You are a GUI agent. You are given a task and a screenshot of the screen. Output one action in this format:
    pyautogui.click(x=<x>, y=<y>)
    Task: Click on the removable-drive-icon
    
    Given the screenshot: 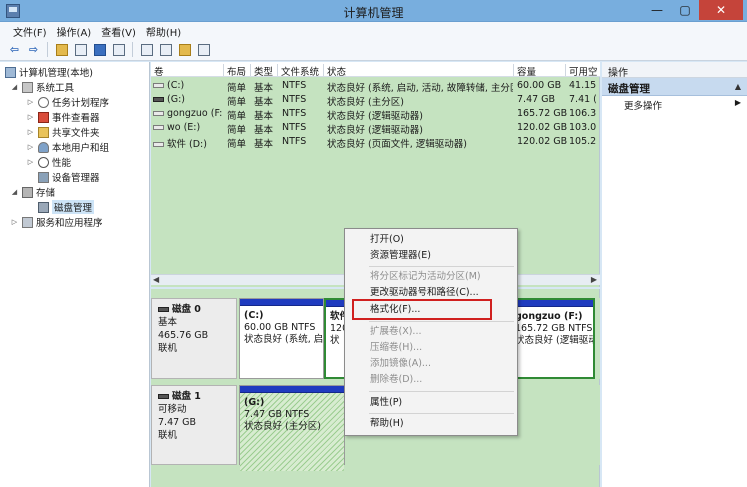 What is the action you would take?
    pyautogui.click(x=158, y=99)
    